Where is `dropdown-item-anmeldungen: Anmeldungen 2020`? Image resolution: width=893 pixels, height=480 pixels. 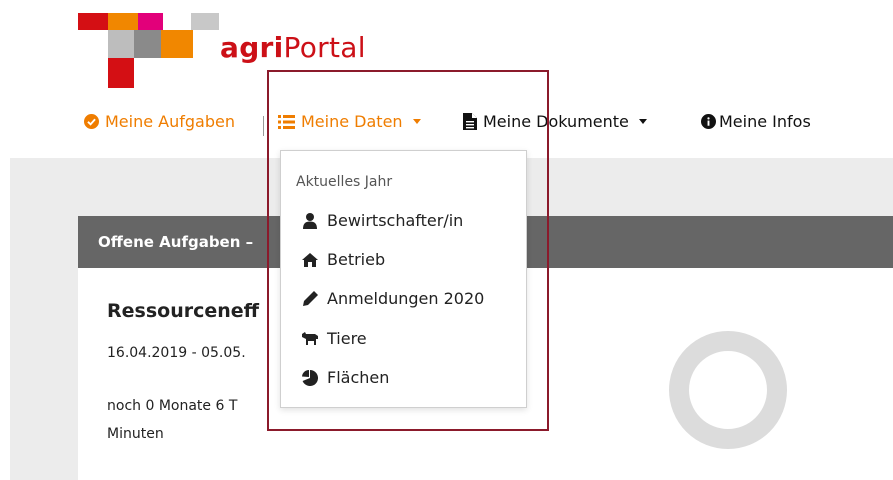 dropdown-item-anmeldungen: Anmeldungen 2020 is located at coordinates (392, 298).